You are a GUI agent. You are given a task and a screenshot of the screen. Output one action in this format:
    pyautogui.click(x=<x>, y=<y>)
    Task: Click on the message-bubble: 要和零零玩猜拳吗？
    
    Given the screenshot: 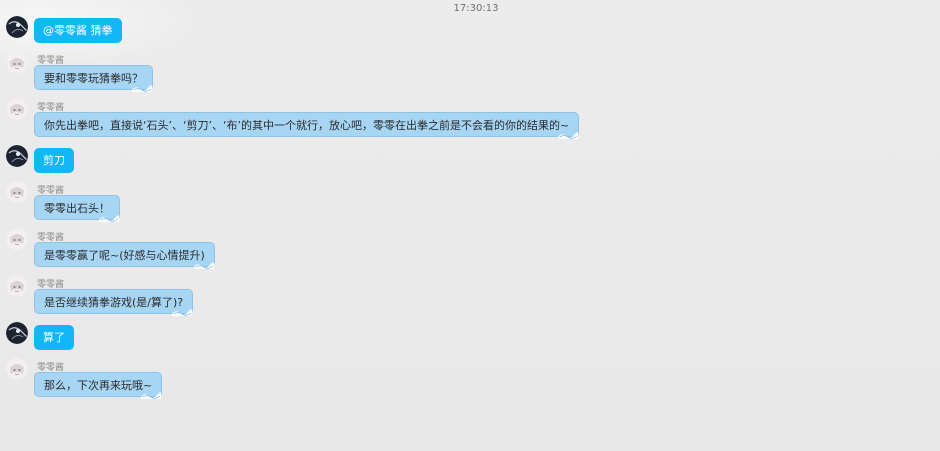 What is the action you would take?
    pyautogui.click(x=93, y=78)
    